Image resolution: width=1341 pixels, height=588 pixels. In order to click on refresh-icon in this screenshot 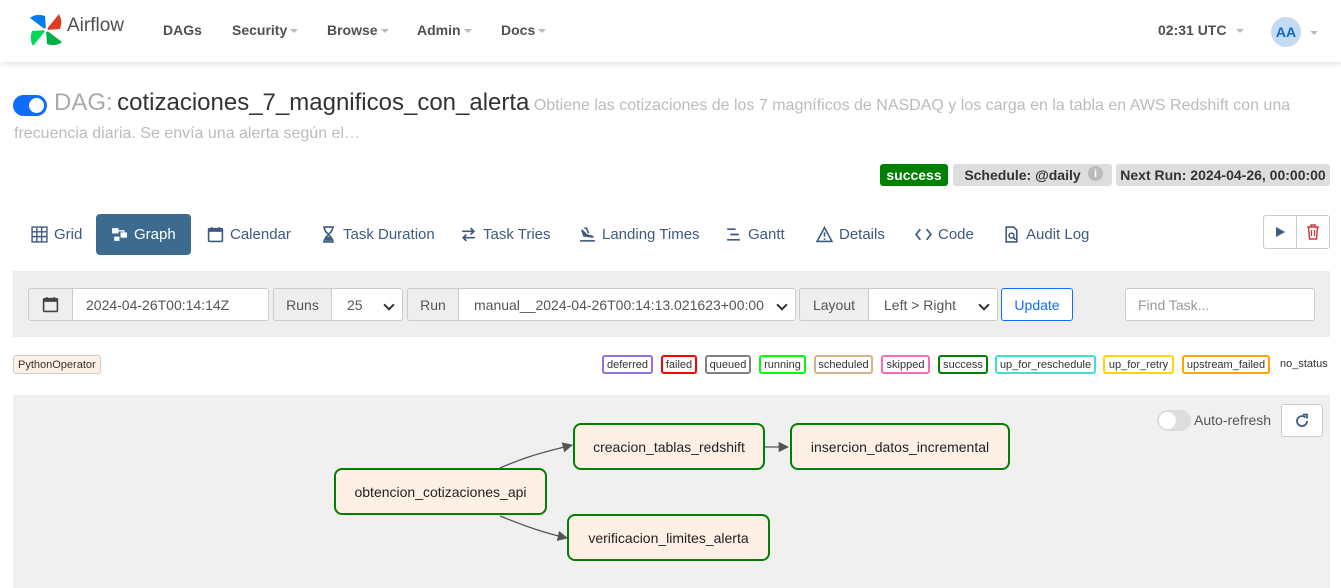, I will do `click(1302, 420)`.